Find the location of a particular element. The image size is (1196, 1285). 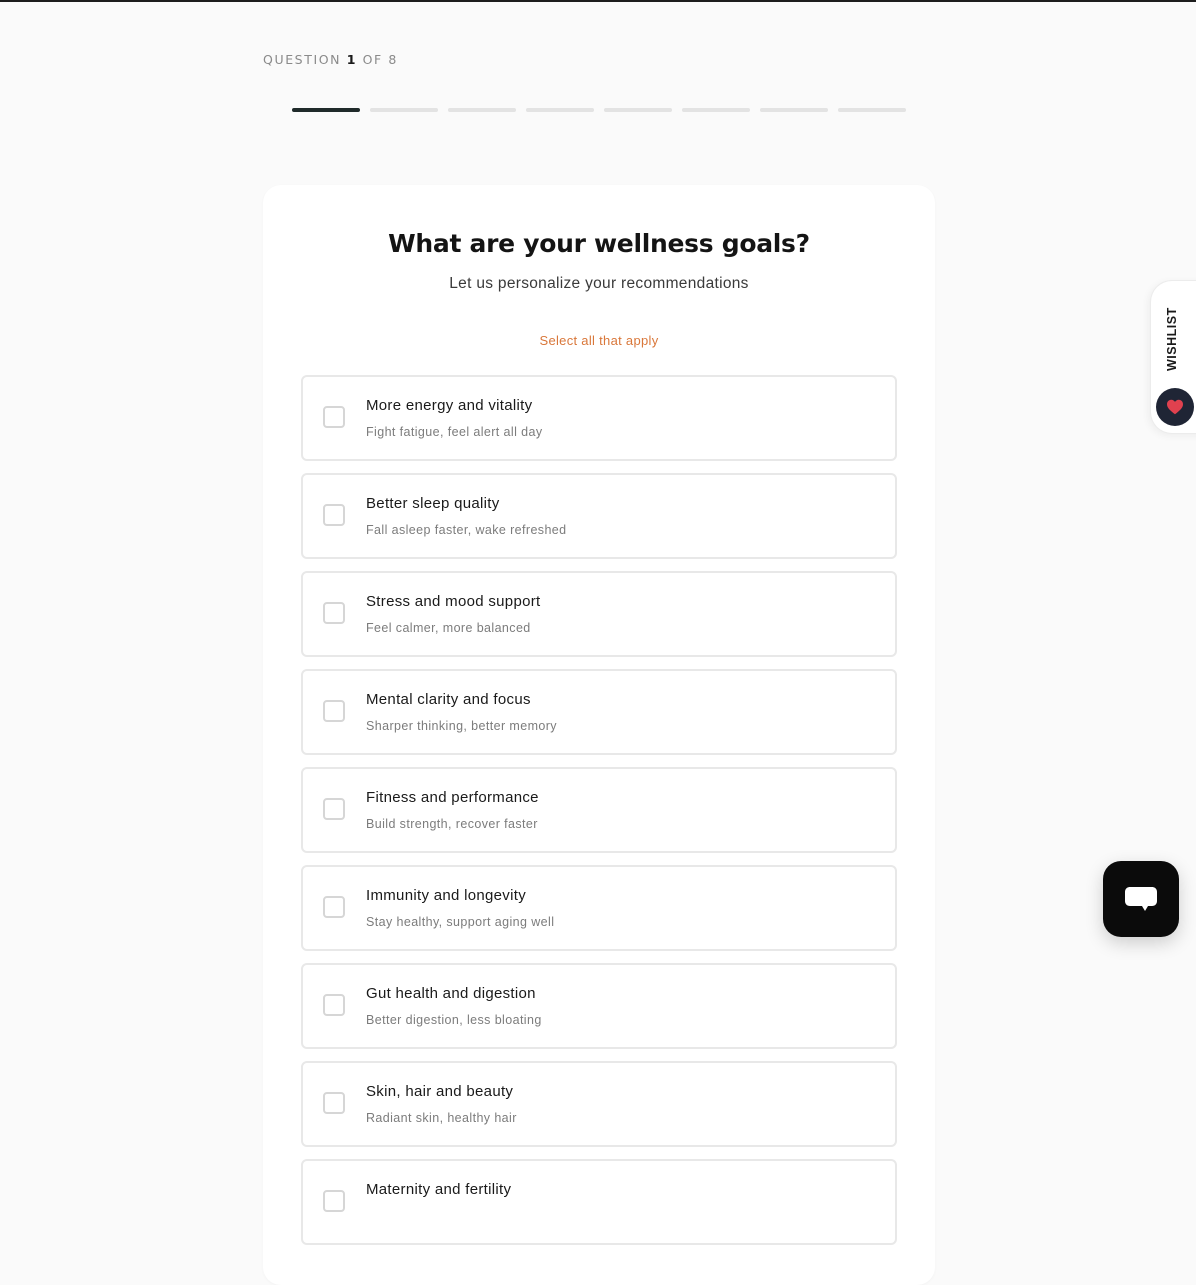

wishlist-tab: WISHLIST is located at coordinates (1173, 357).